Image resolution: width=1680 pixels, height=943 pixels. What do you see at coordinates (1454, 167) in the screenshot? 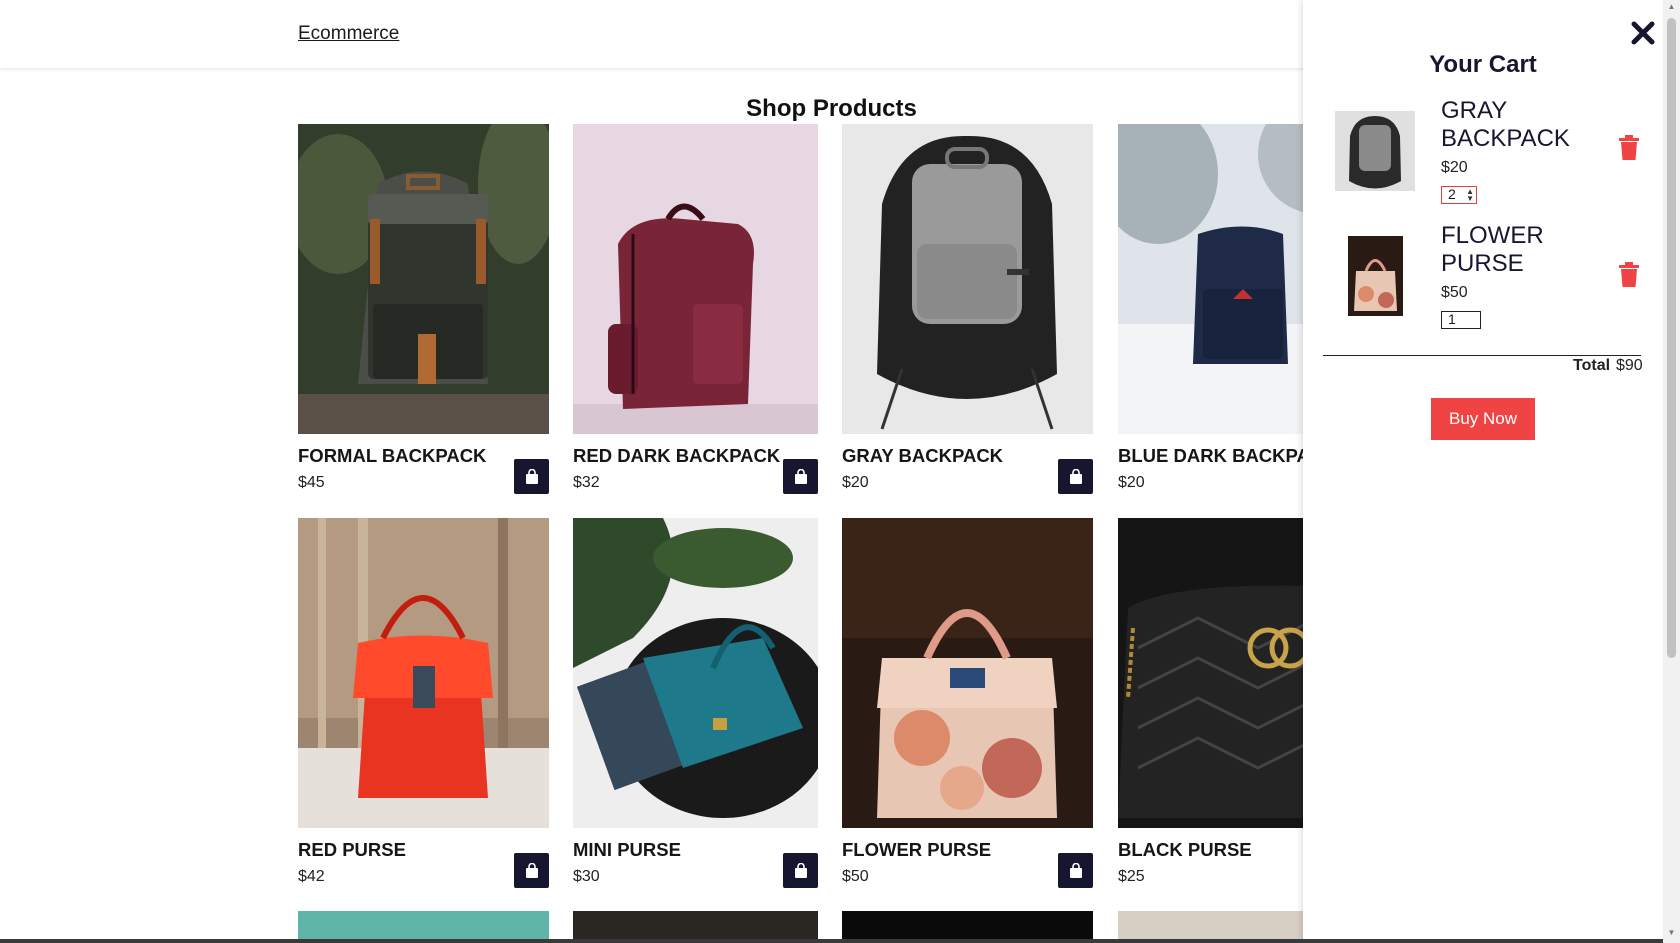
I see `cart-item-price: $20` at bounding box center [1454, 167].